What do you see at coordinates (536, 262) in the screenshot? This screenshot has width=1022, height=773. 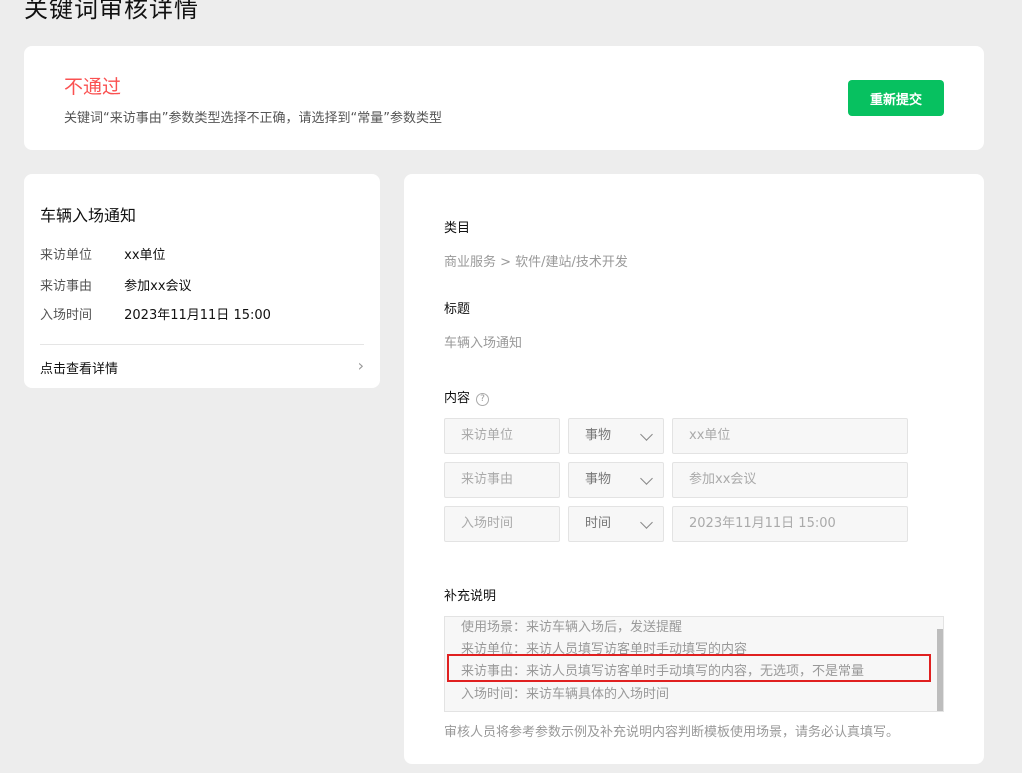 I see `category-value: 商业服务 > 软件/建站/技术开发` at bounding box center [536, 262].